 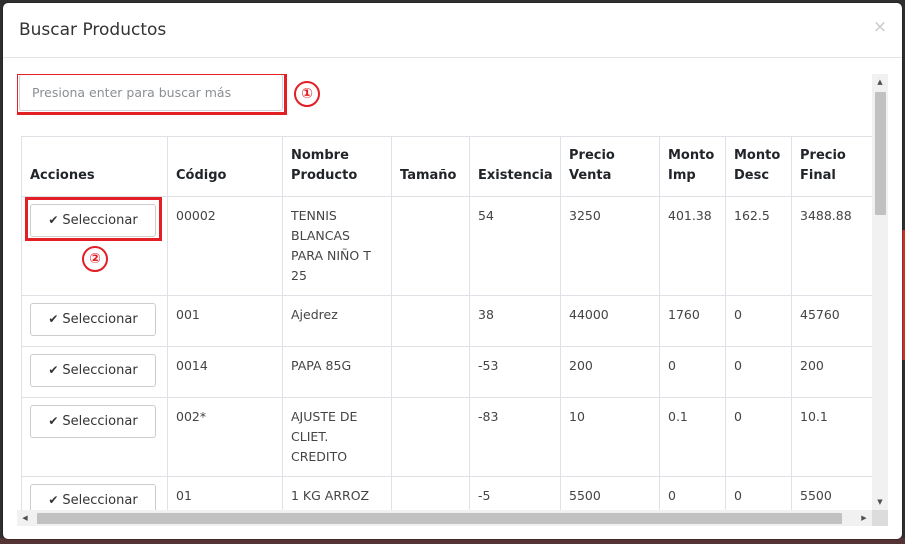 I want to click on cell-precio-final: 3488.88, so click(x=831, y=246).